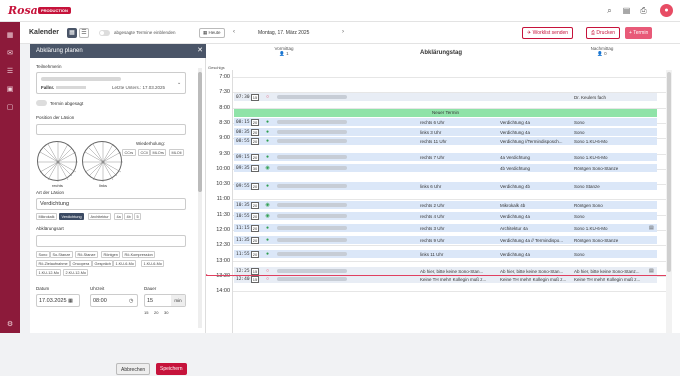 This screenshot has width=680, height=376. What do you see at coordinates (234, 32) in the screenshot?
I see `prev-day-button: ‹` at bounding box center [234, 32].